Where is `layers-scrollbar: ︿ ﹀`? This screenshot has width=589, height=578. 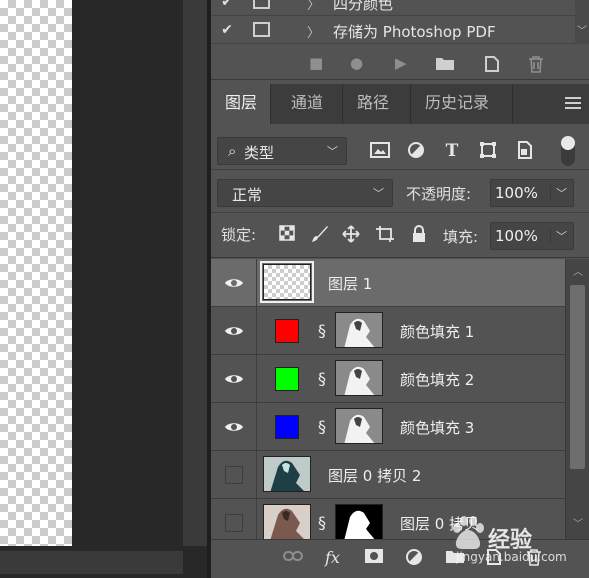
layers-scrollbar: ︿ ﹀ is located at coordinates (577, 399).